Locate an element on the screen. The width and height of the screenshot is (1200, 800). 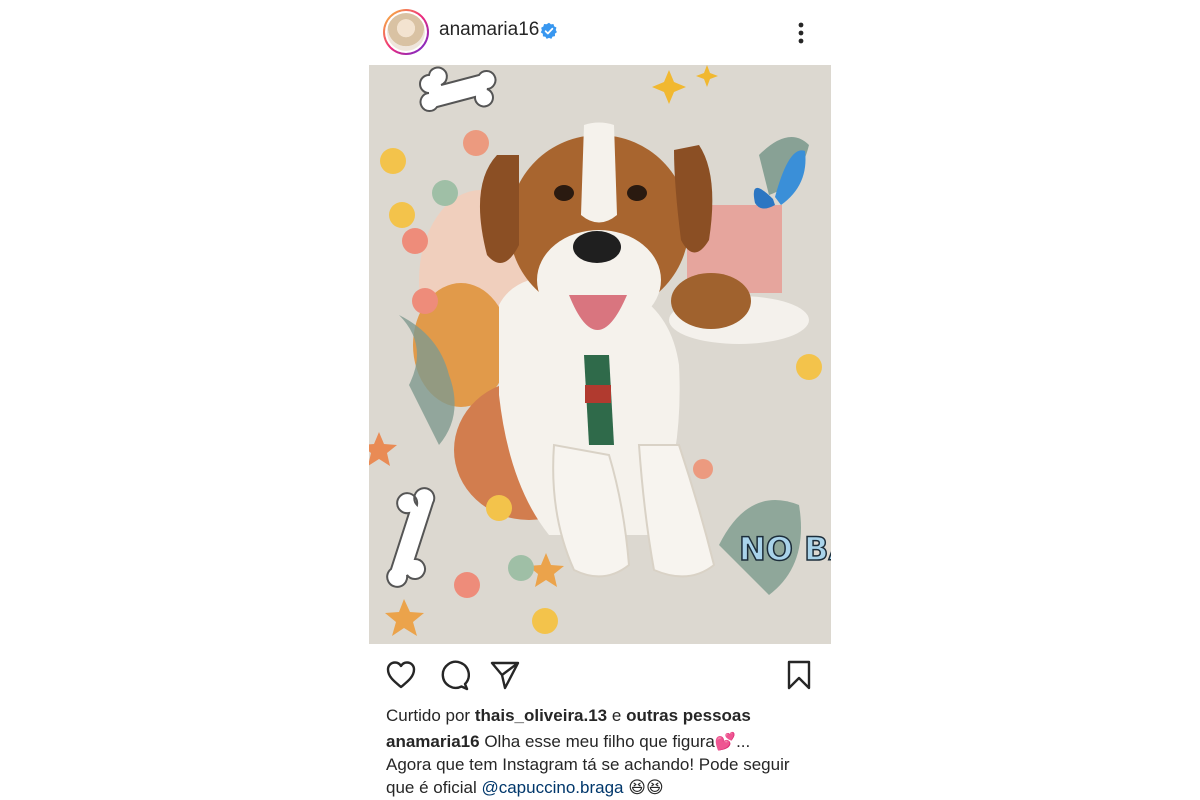
more-options-icon is located at coordinates (801, 33).